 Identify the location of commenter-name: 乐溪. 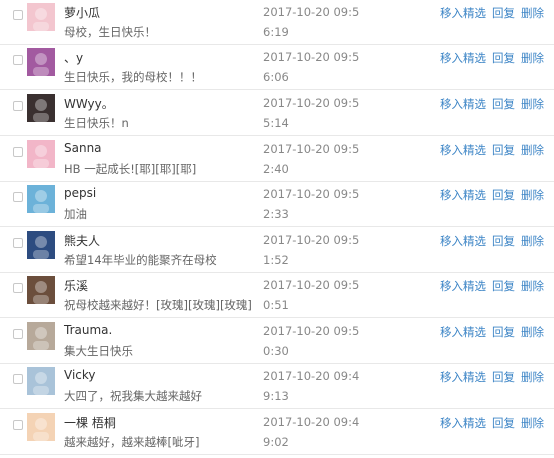
(76, 285).